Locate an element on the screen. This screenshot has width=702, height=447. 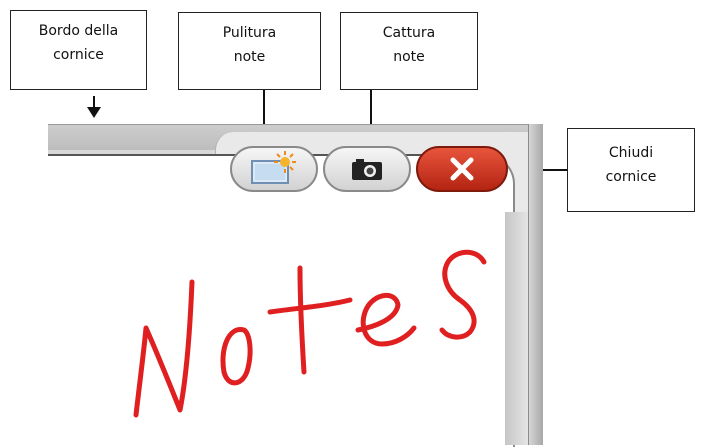
ink-letter-n is located at coordinates (164, 348).